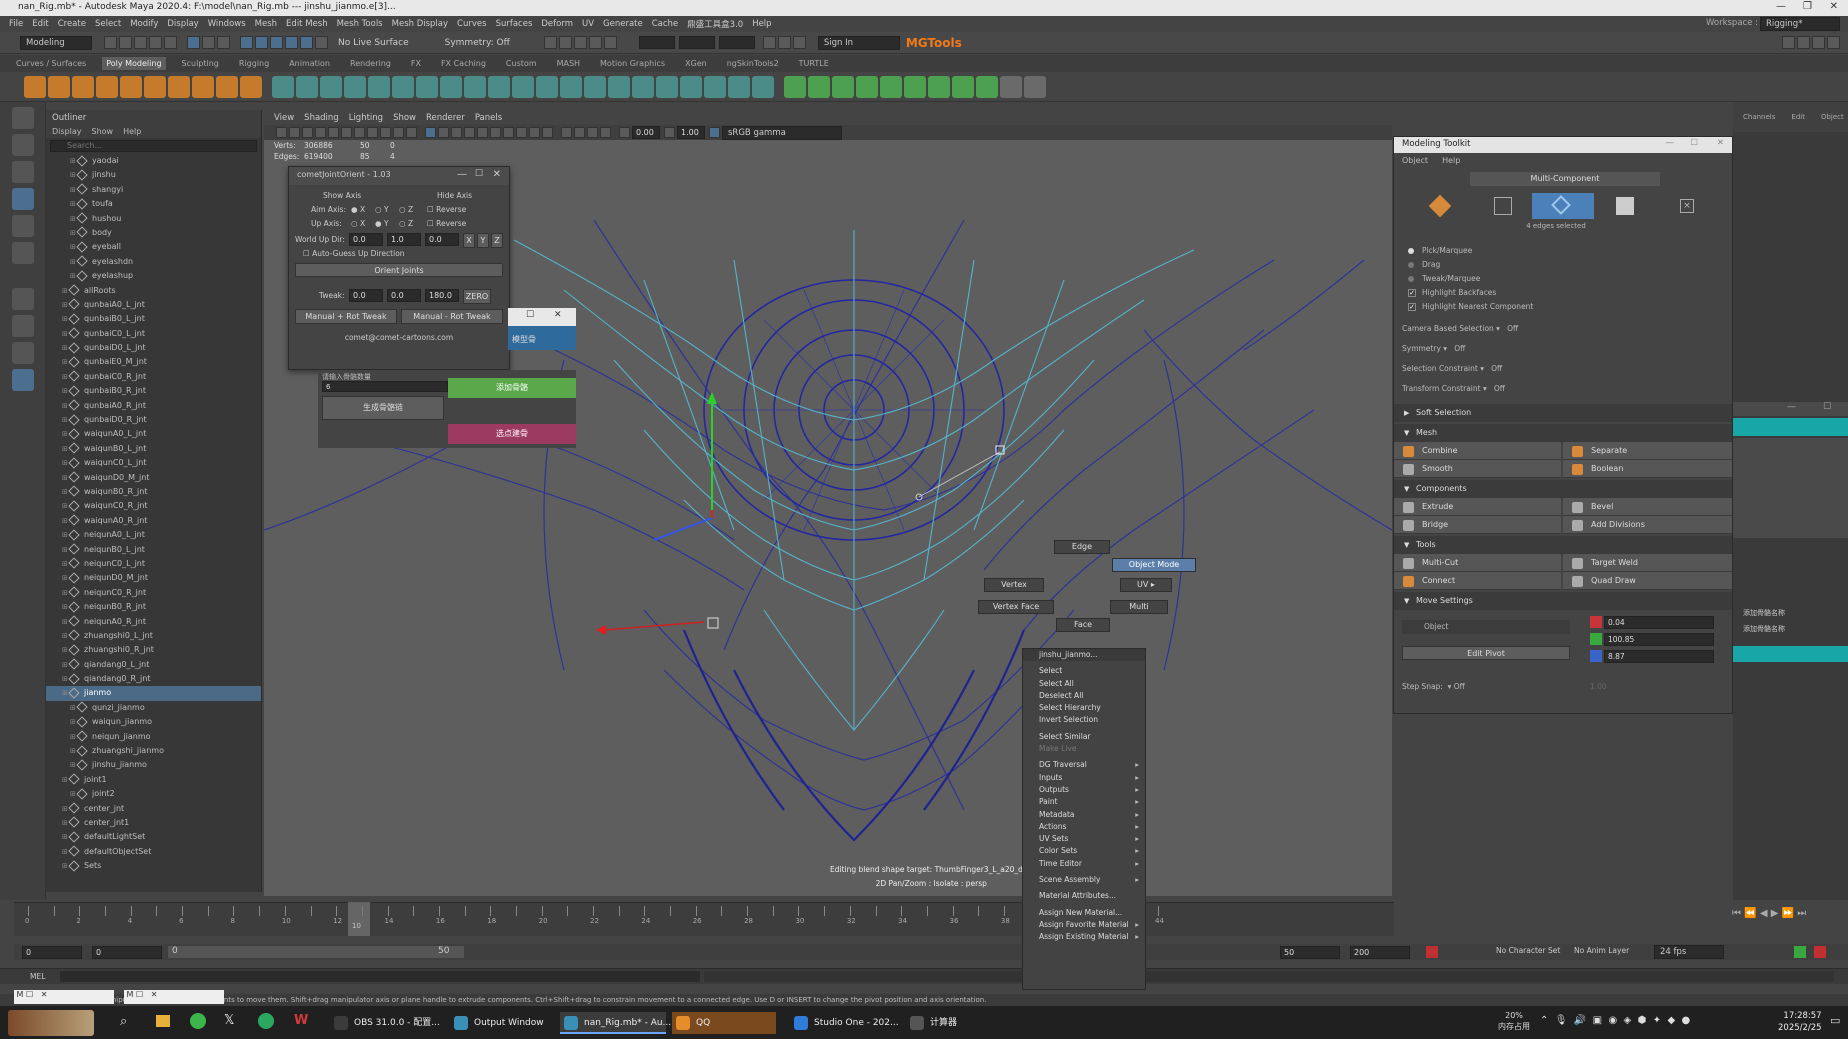  Describe the element at coordinates (524, 339) in the screenshot. I see `small-tool-tab: 模型骨` at that location.